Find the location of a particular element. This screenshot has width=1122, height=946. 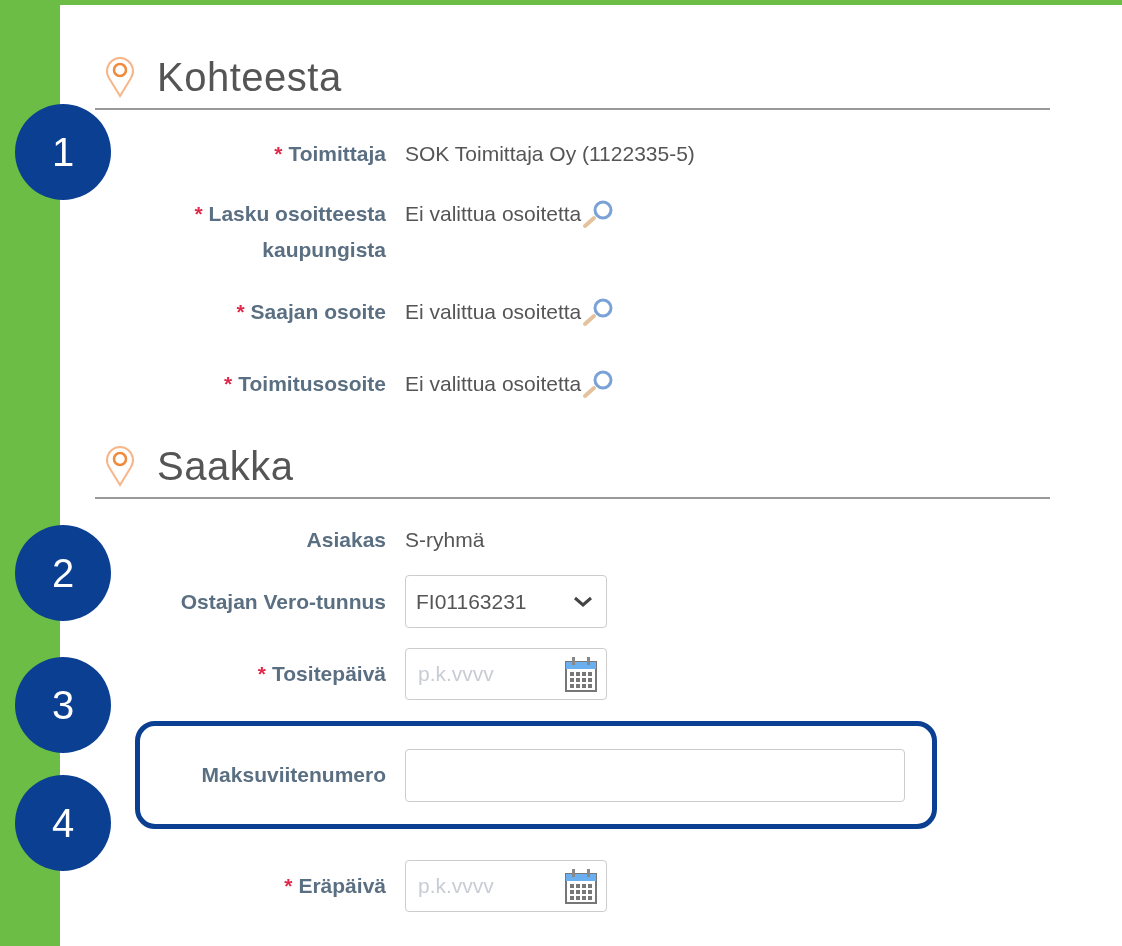

field-value: S-ryhmä is located at coordinates (445, 540).